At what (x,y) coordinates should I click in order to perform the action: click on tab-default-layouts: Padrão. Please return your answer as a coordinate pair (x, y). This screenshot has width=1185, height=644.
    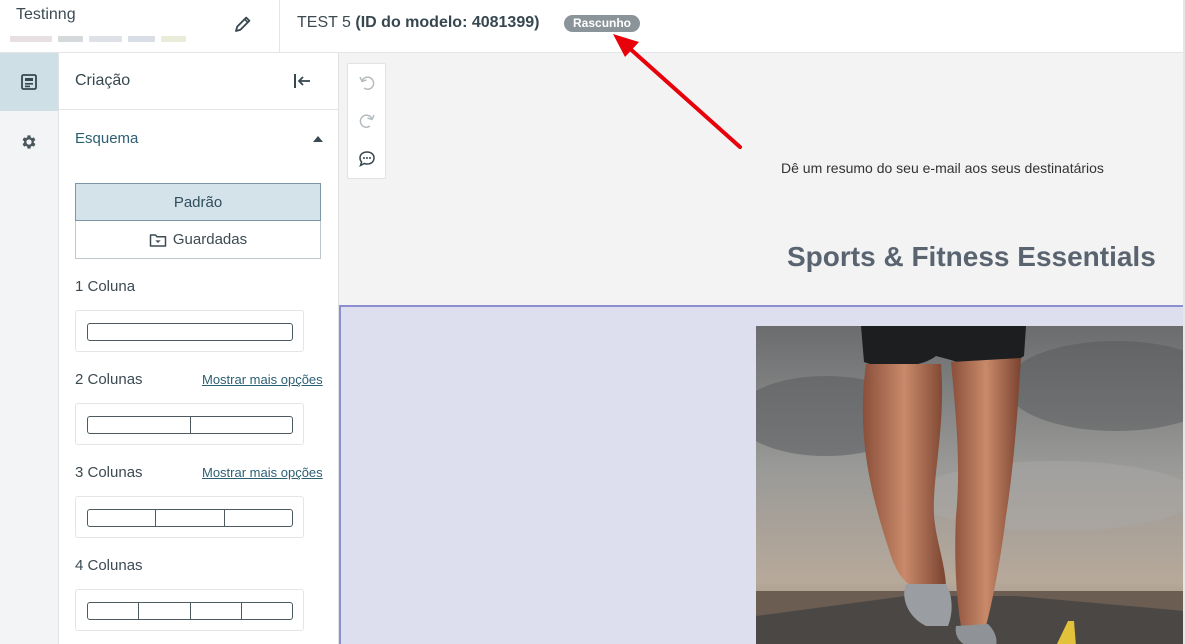
    Looking at the image, I should click on (198, 202).